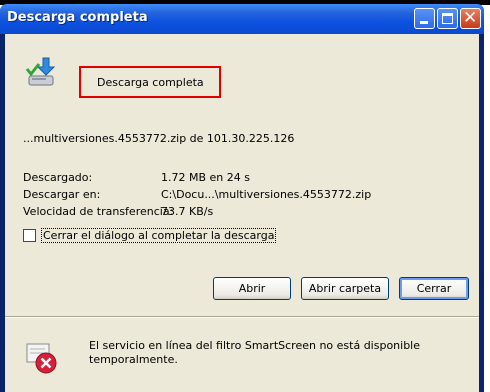  I want to click on maximize-icon, so click(447, 18).